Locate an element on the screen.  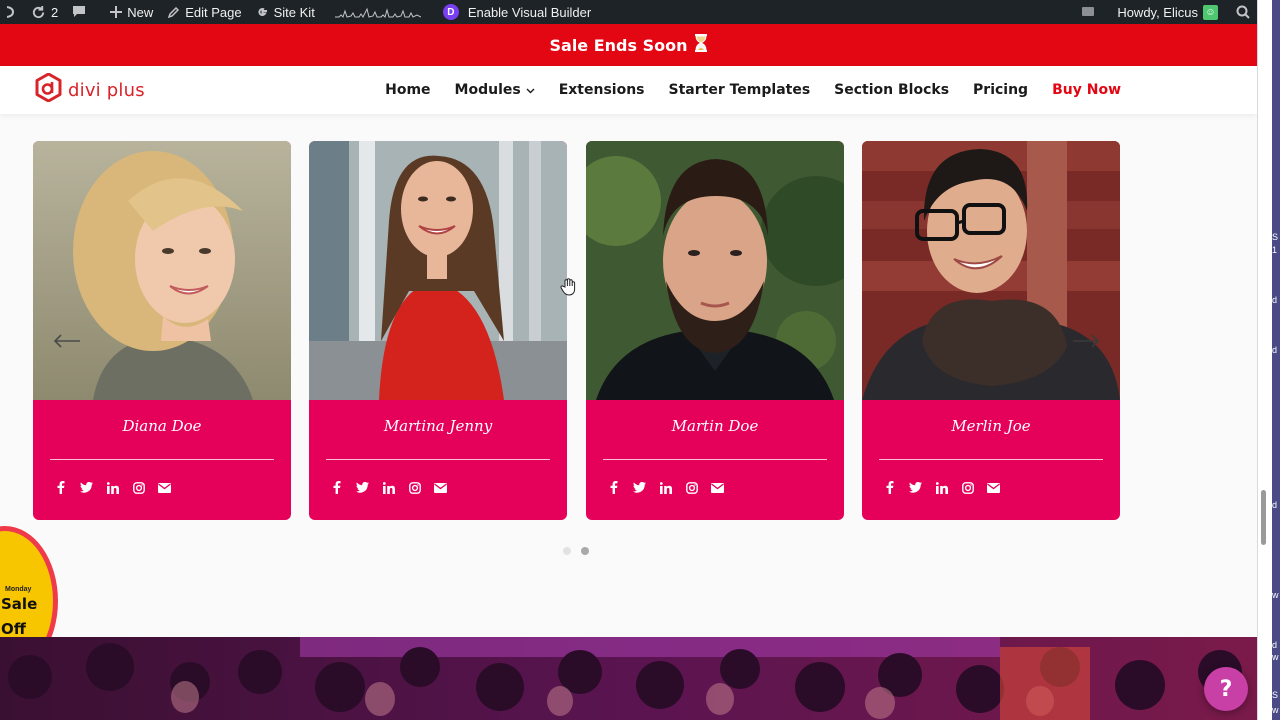
nav-extensions: Extensions is located at coordinates (602, 90).